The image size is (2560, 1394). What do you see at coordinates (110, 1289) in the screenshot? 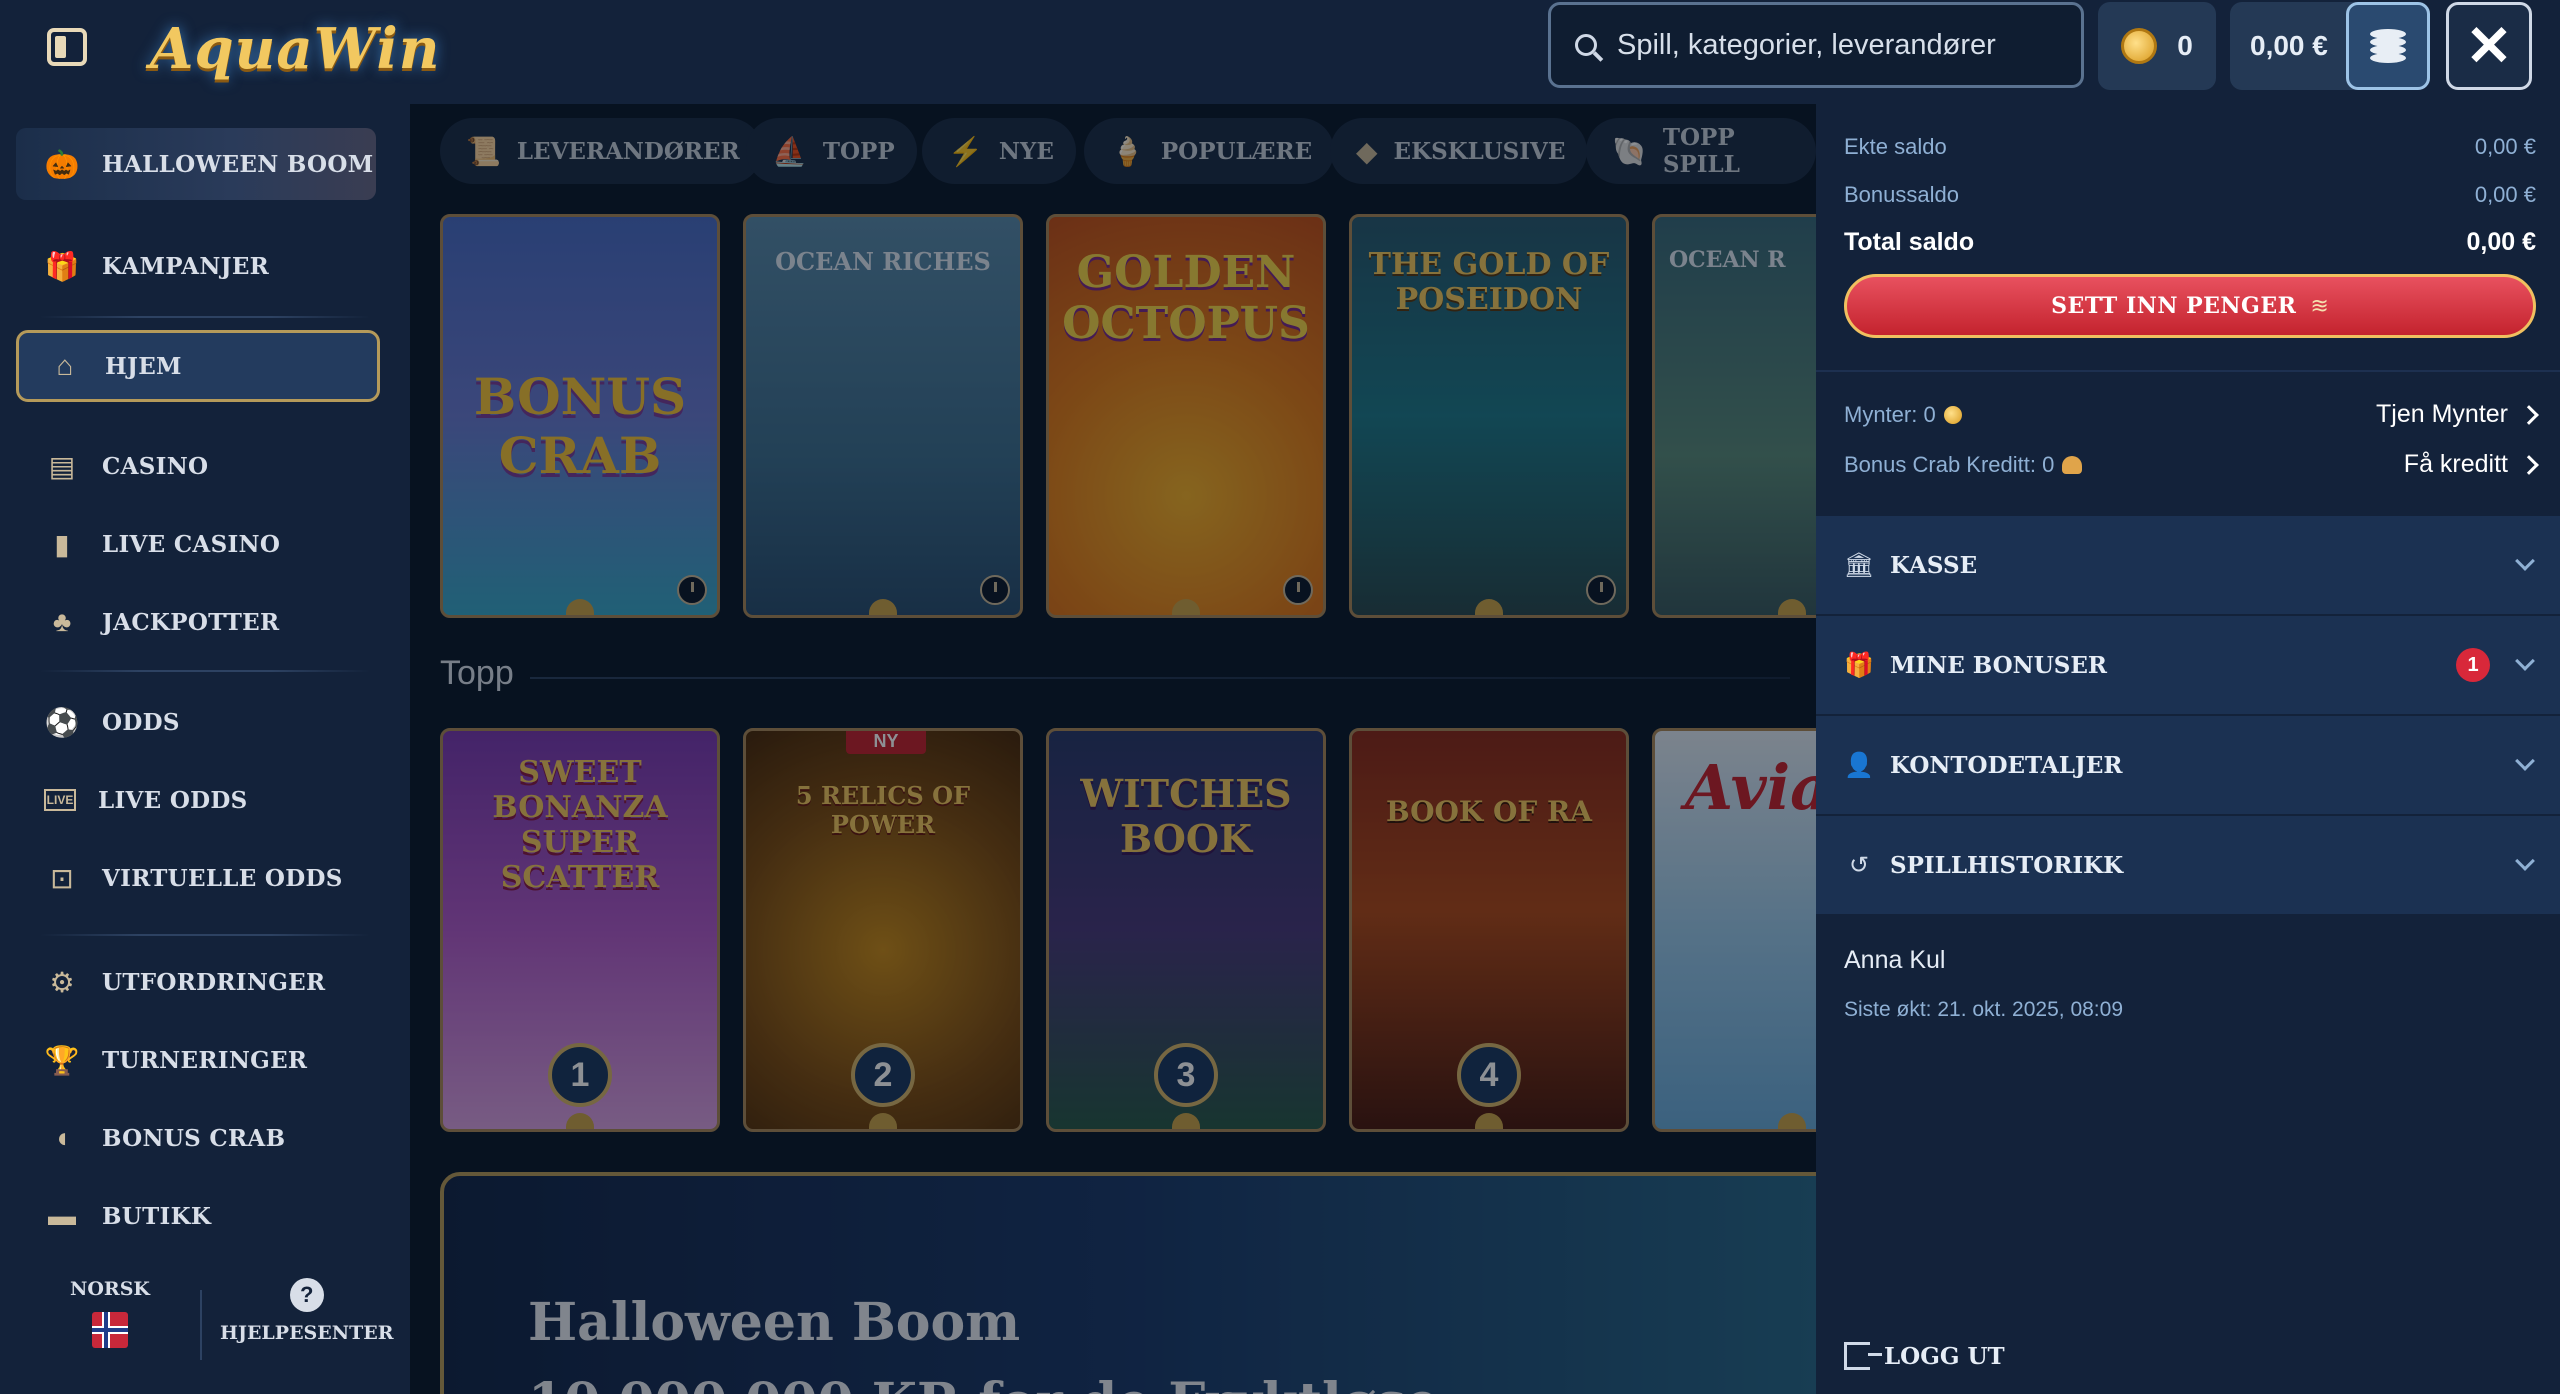
I see `language-label: NORSK` at bounding box center [110, 1289].